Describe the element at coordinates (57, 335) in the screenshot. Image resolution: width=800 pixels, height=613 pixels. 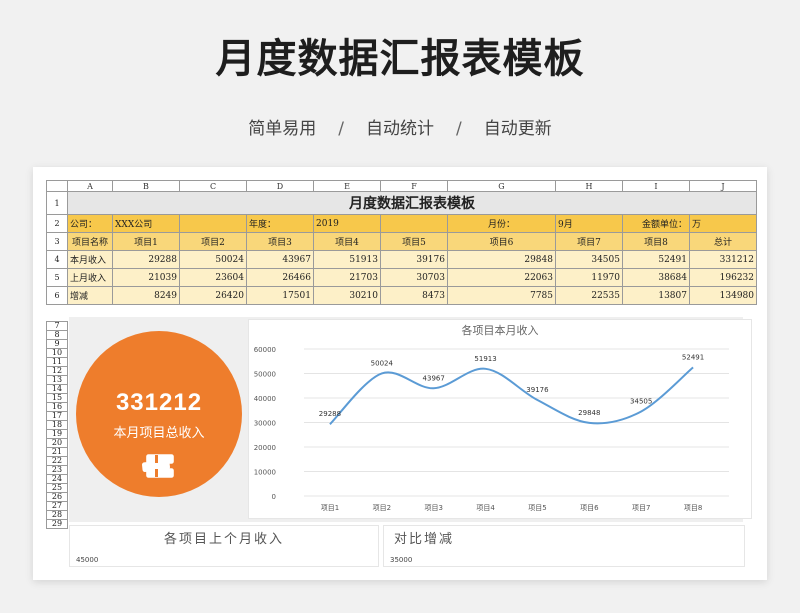
I see `row-number: 8` at that location.